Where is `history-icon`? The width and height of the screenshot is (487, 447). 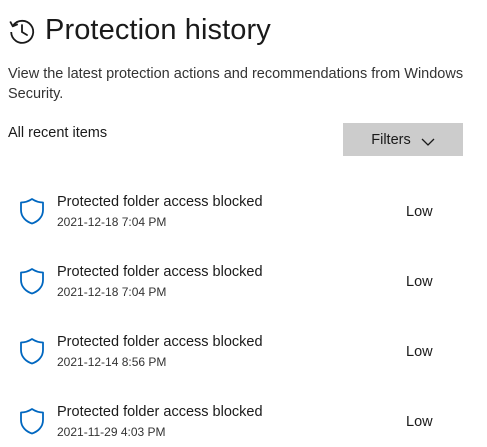
history-icon is located at coordinates (22, 31).